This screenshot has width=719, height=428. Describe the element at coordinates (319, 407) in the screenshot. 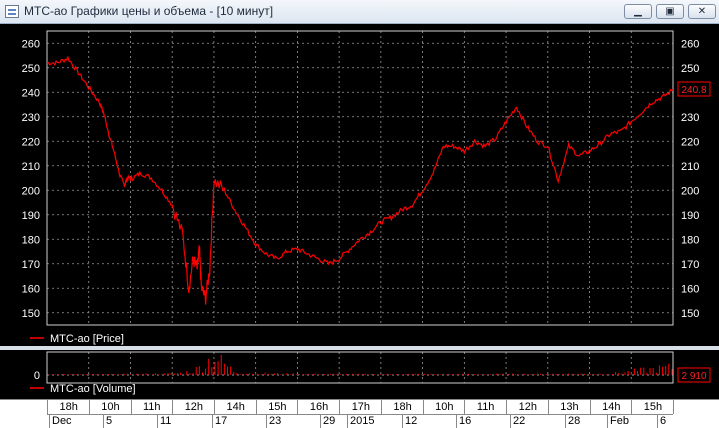

I see `hour-label: 16h` at that location.